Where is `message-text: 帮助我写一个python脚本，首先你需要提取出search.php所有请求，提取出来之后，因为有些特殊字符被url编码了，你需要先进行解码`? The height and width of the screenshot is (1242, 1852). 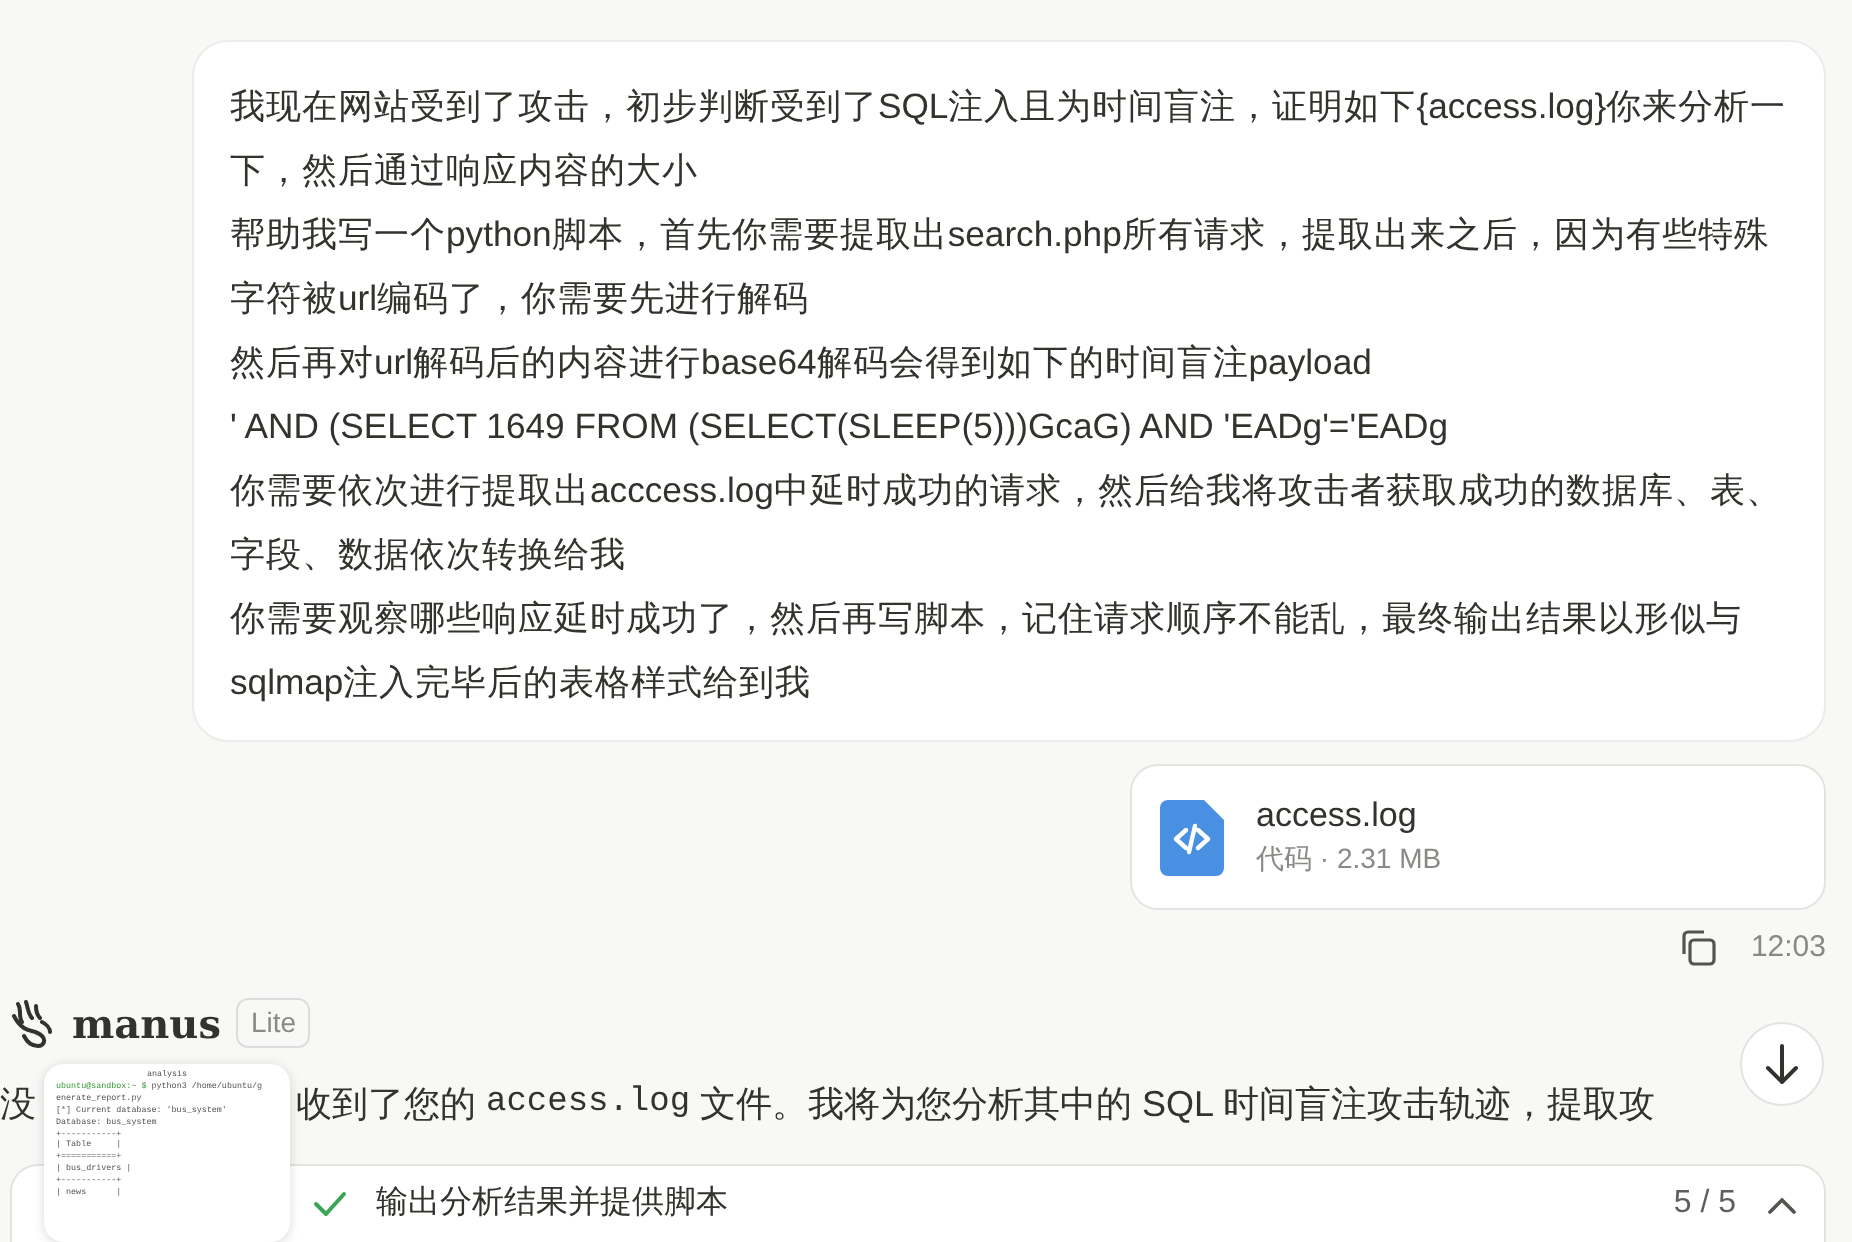 message-text: 帮助我写一个python脚本，首先你需要提取出search.php所有请求，提取出来之后，因为有些特殊字符被url编码了，你需要先进行解码 is located at coordinates (1001, 267).